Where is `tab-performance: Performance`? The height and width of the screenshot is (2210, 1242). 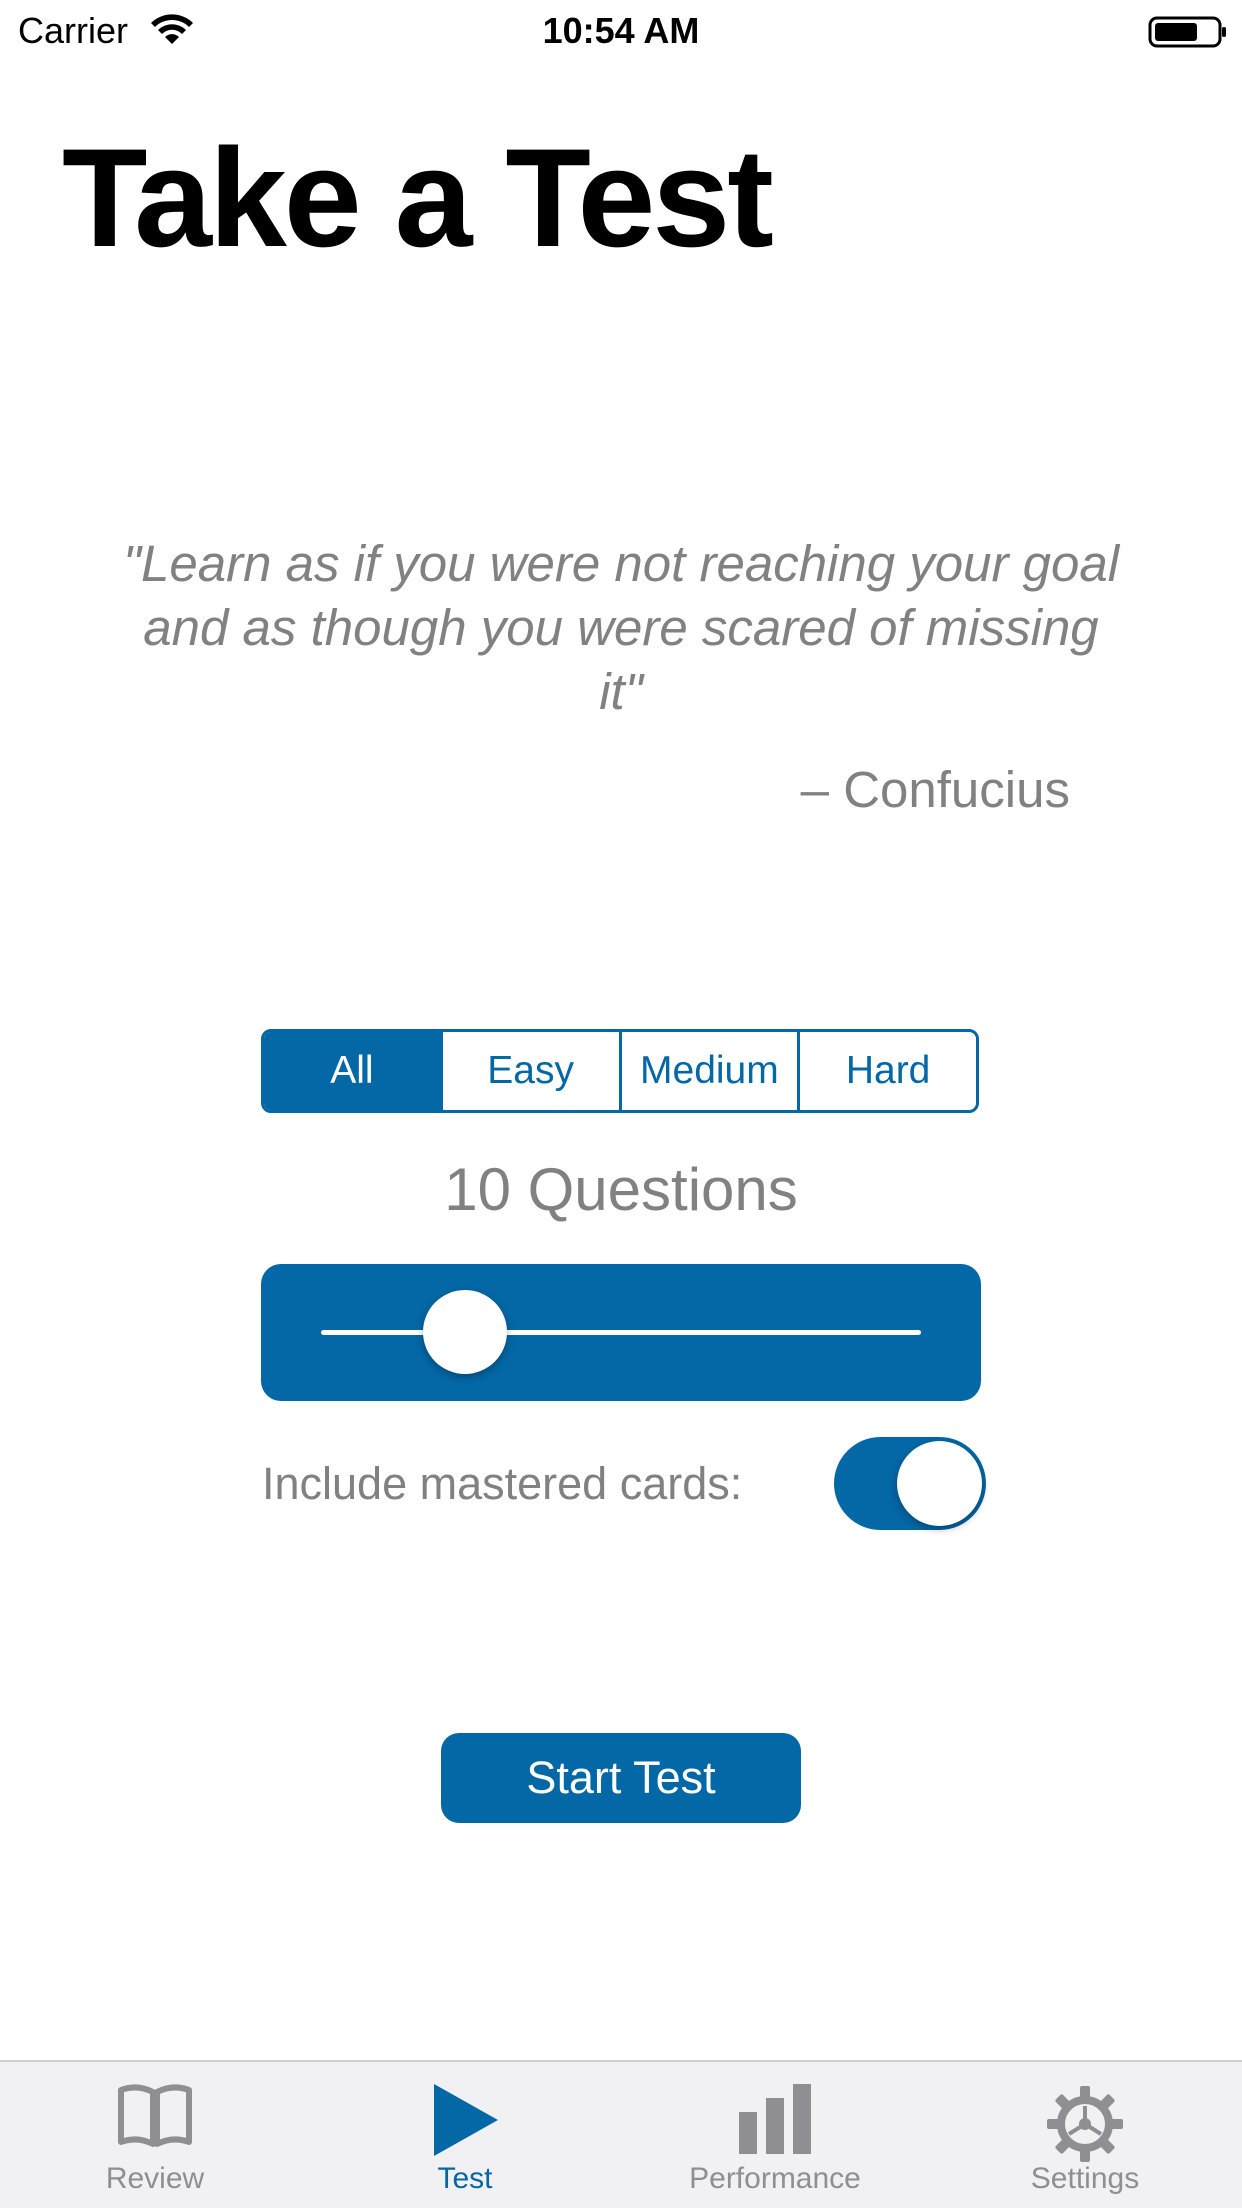 tab-performance: Performance is located at coordinates (775, 2136).